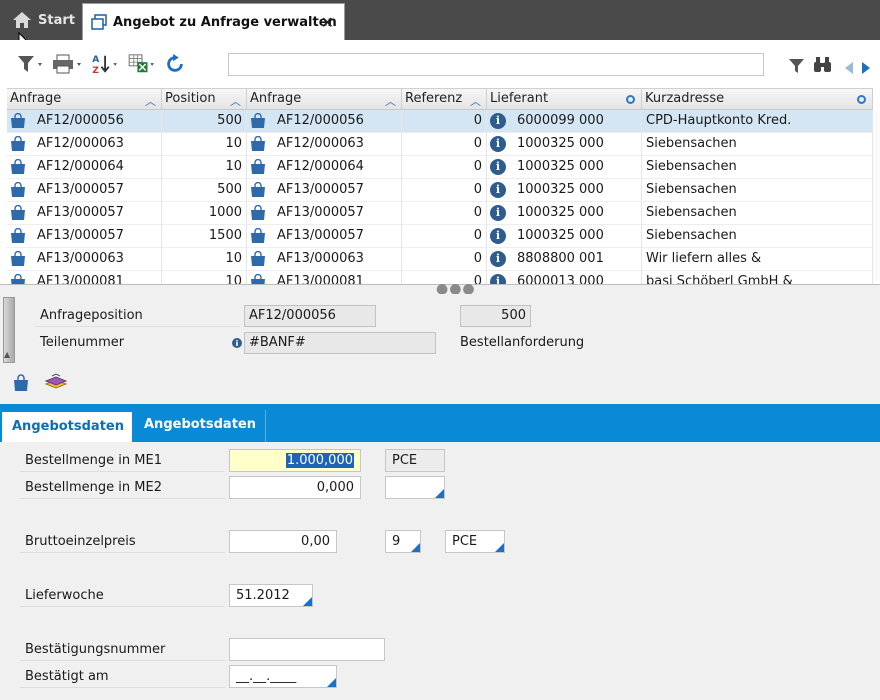 Image resolution: width=880 pixels, height=700 pixels. I want to click on tab-angebotsdaten-2: Angebotsdaten 2, so click(200, 436).